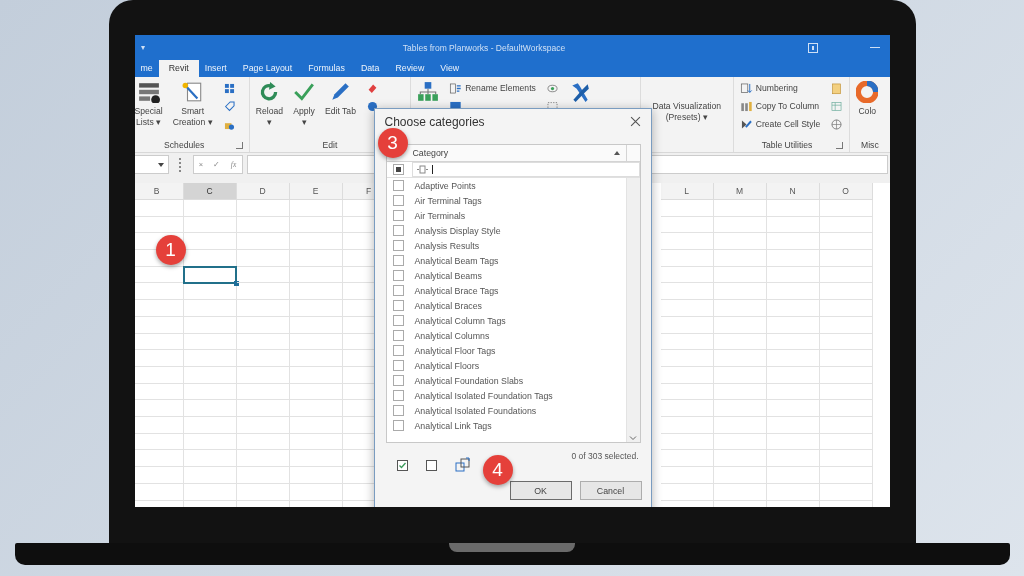 The width and height of the screenshot is (1024, 576). I want to click on dialog-title: Choose categories, so click(435, 121).